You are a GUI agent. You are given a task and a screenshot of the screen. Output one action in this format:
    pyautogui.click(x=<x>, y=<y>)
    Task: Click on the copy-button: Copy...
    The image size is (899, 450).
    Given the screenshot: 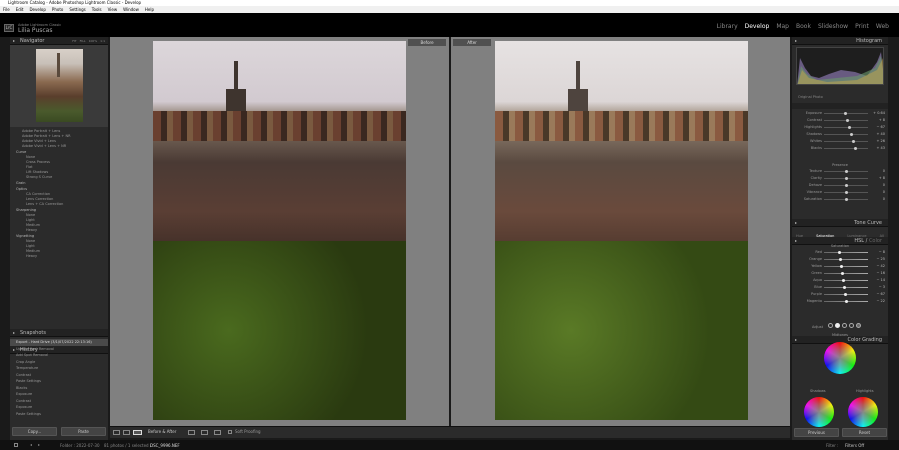 What is the action you would take?
    pyautogui.click(x=34, y=431)
    